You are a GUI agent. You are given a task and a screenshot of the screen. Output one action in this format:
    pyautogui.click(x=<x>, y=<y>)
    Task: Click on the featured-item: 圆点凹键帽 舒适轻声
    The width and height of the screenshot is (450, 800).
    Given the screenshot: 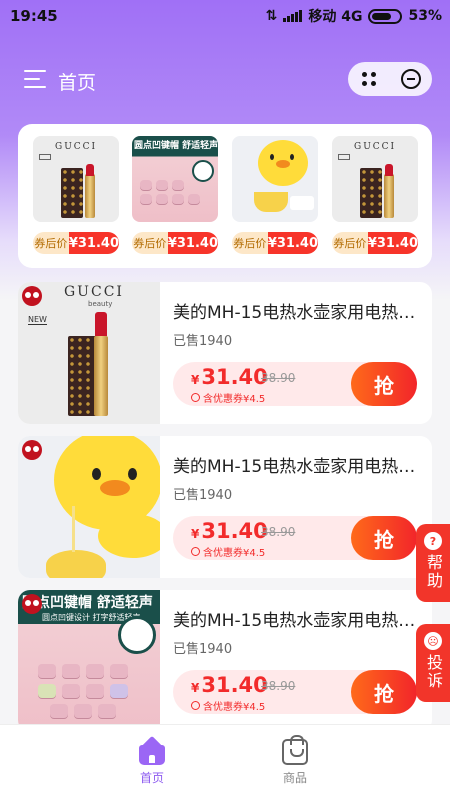 What is the action you would take?
    pyautogui.click(x=175, y=179)
    